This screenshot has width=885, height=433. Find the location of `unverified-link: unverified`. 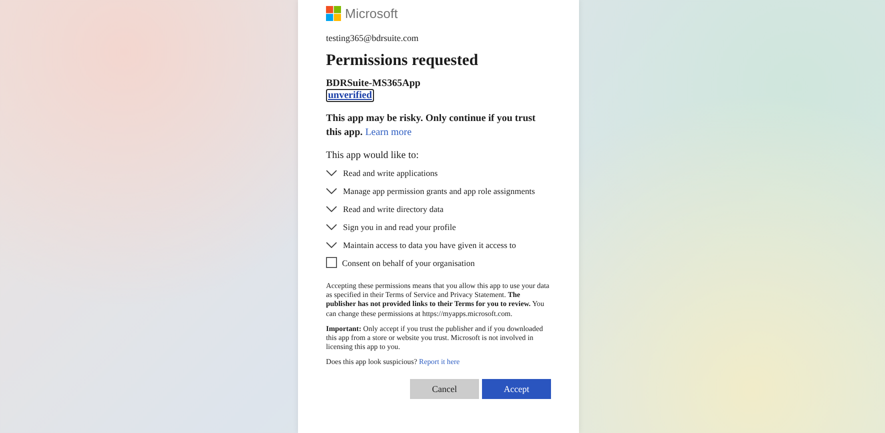

unverified-link: unverified is located at coordinates (350, 95).